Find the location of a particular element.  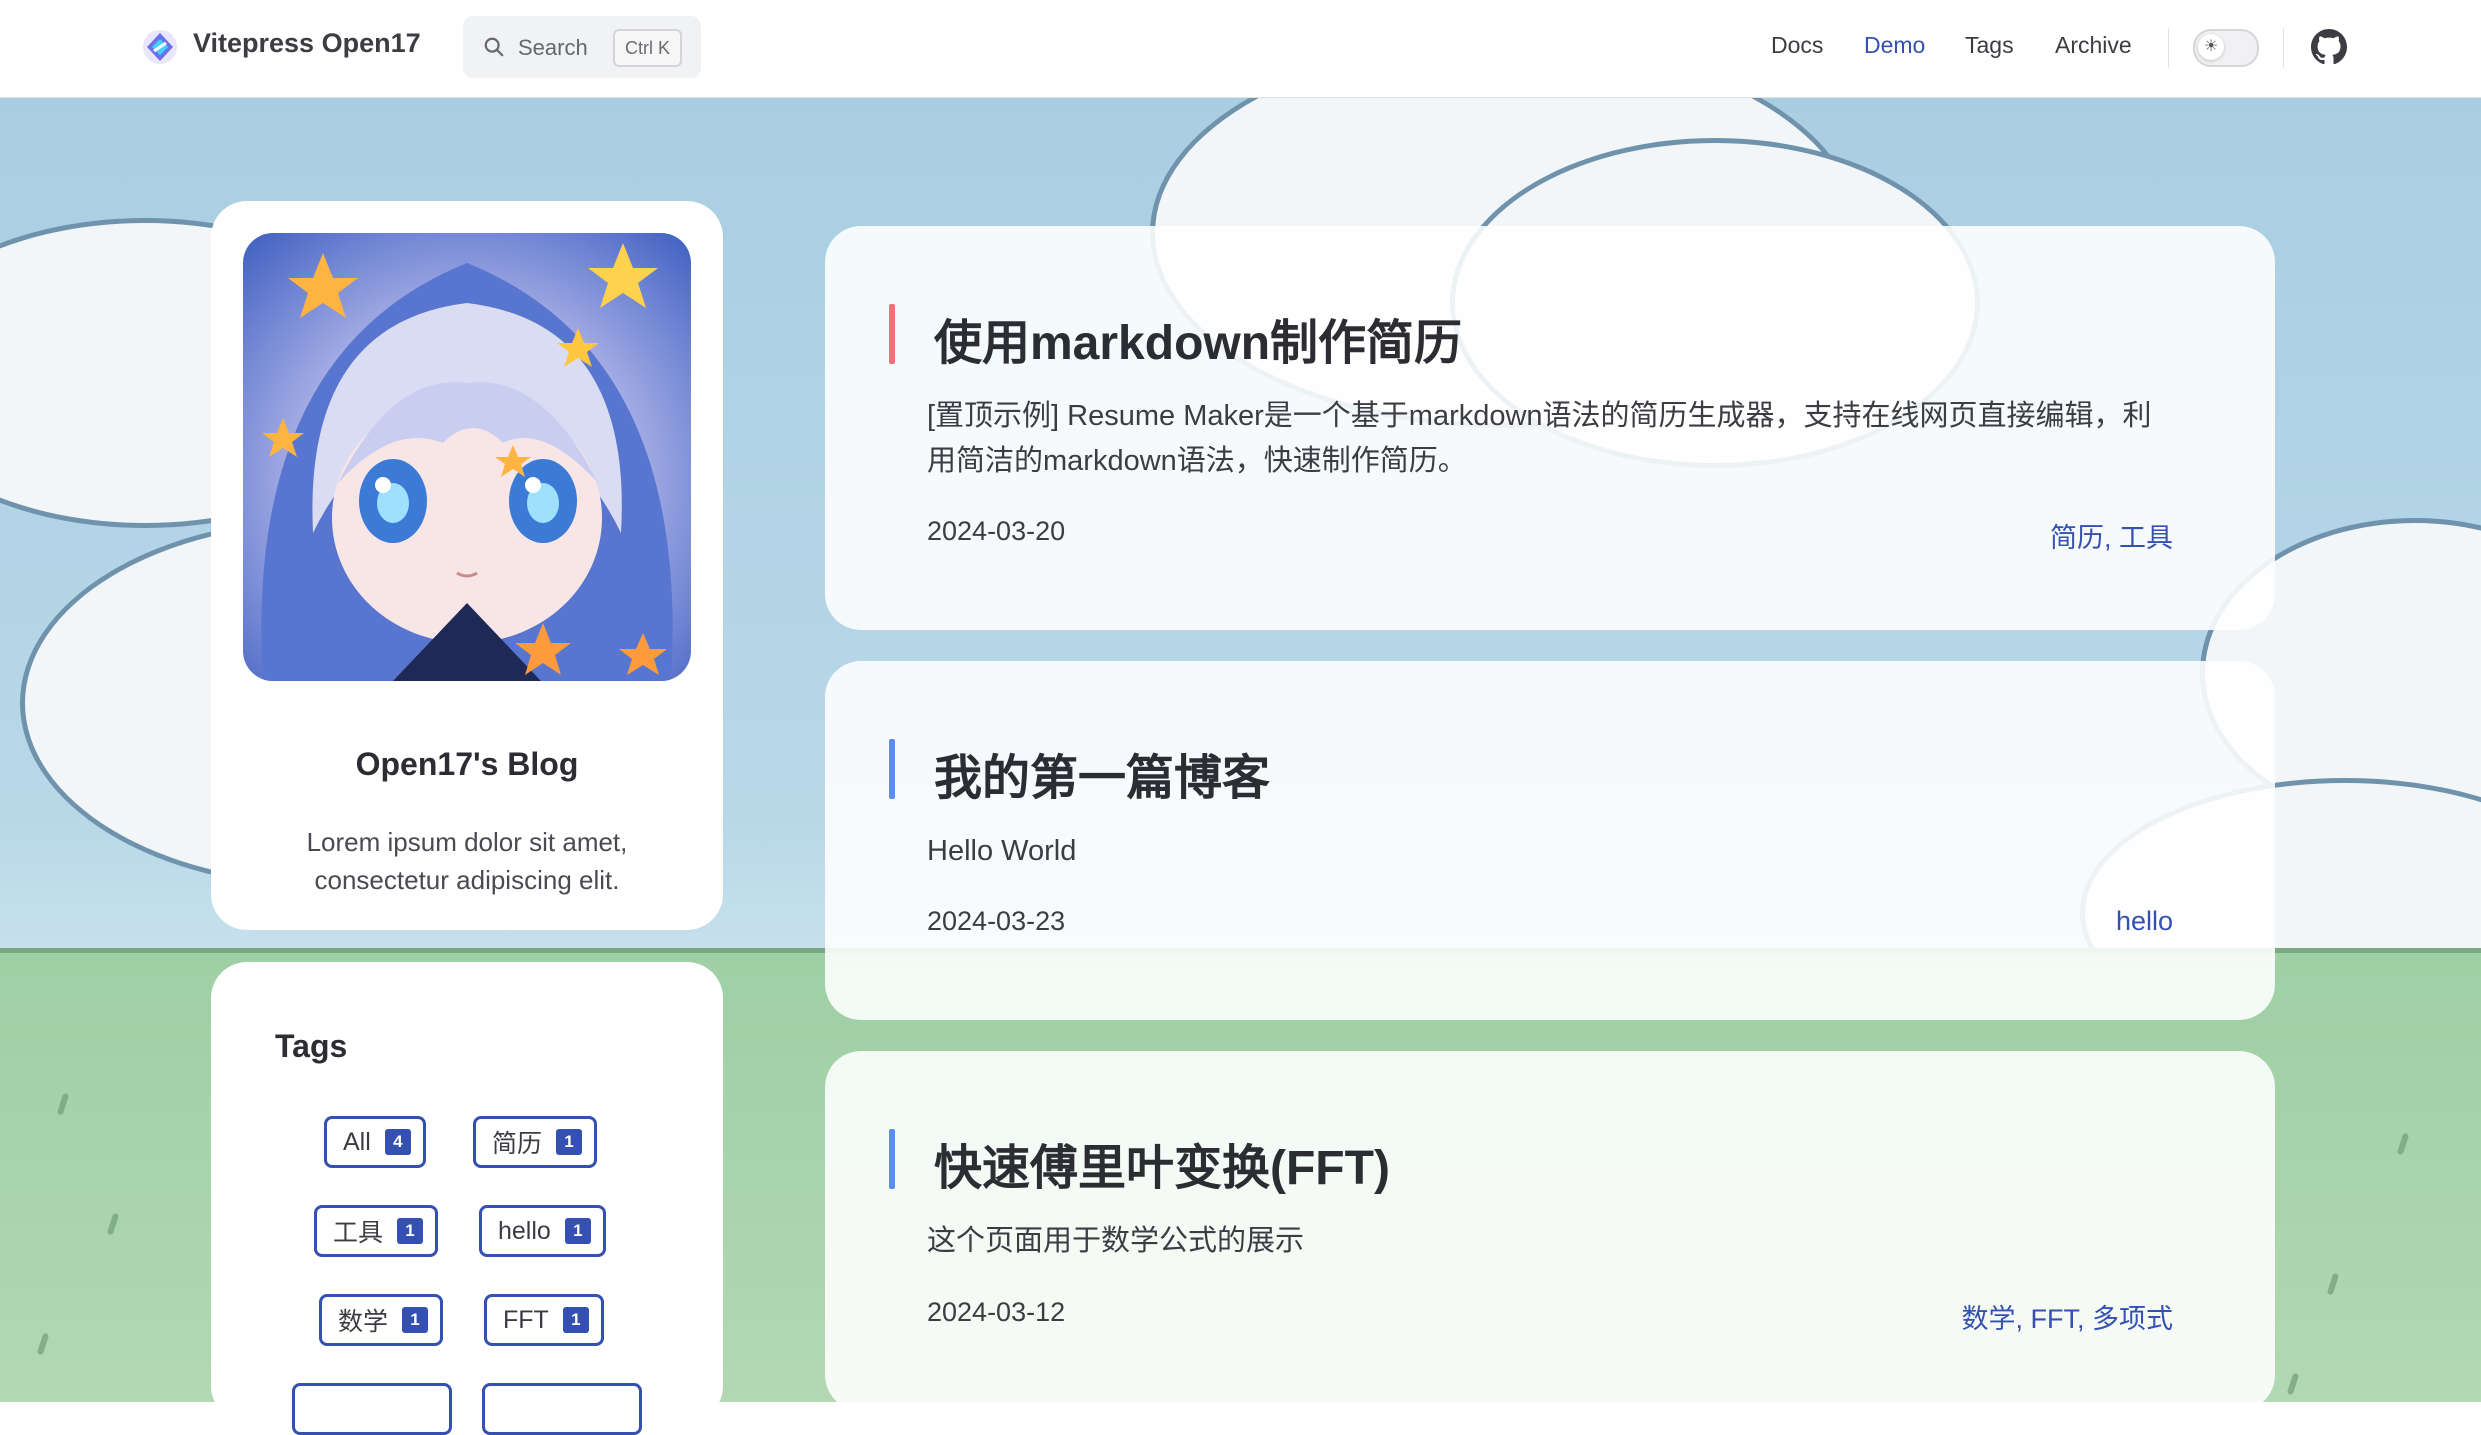

nav-link-tags: Tags is located at coordinates (1989, 45).